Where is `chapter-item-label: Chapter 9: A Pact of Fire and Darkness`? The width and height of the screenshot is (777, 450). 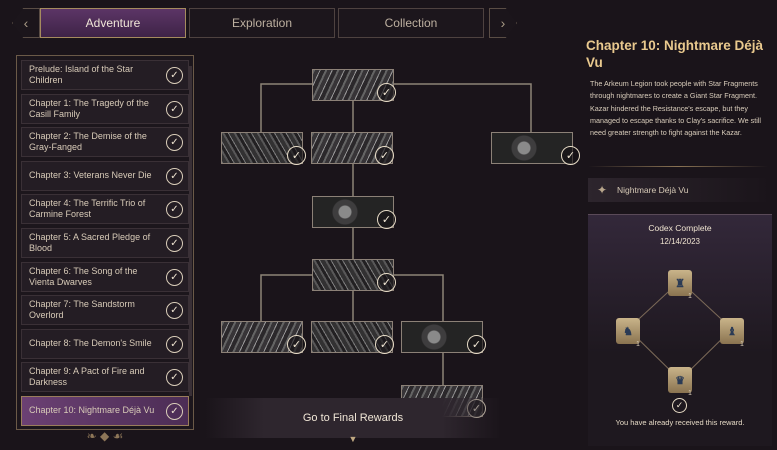 chapter-item-label: Chapter 9: A Pact of Fire and Darkness is located at coordinates (87, 377).